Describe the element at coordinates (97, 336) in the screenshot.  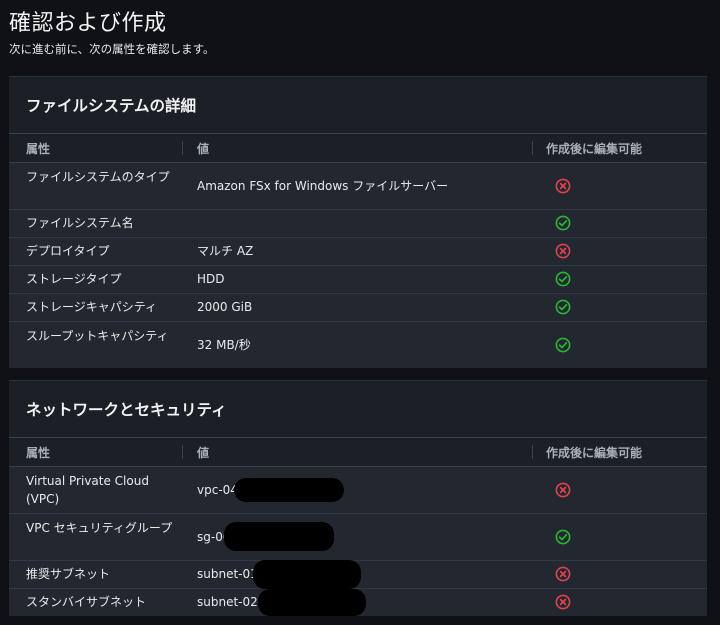
I see `attribute-cell: スループットキャパシティ` at that location.